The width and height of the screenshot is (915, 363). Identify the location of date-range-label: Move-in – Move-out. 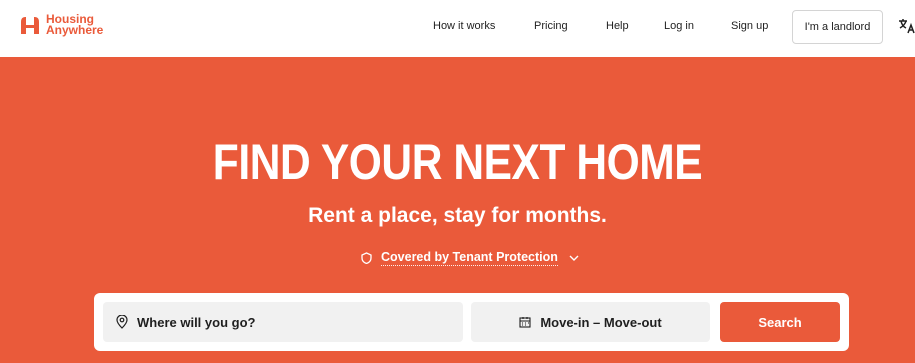
(601, 322).